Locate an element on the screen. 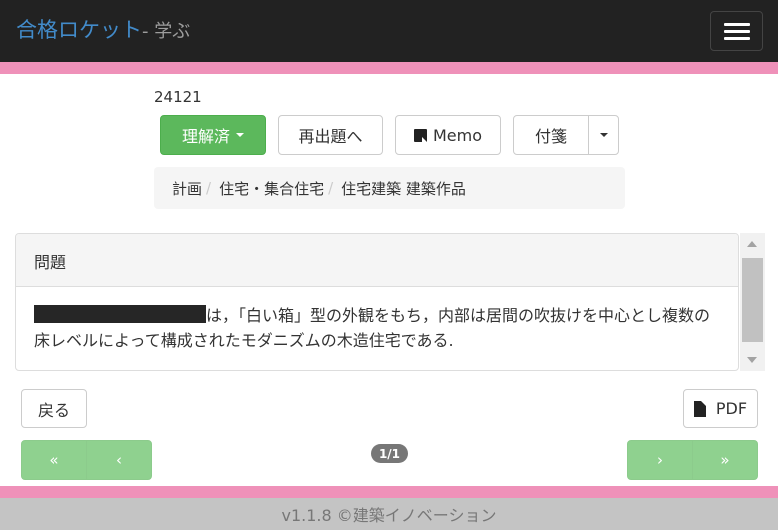 Image resolution: width=778 pixels, height=530 pixels. brand: 合格ロケット- 学ぶ is located at coordinates (103, 31).